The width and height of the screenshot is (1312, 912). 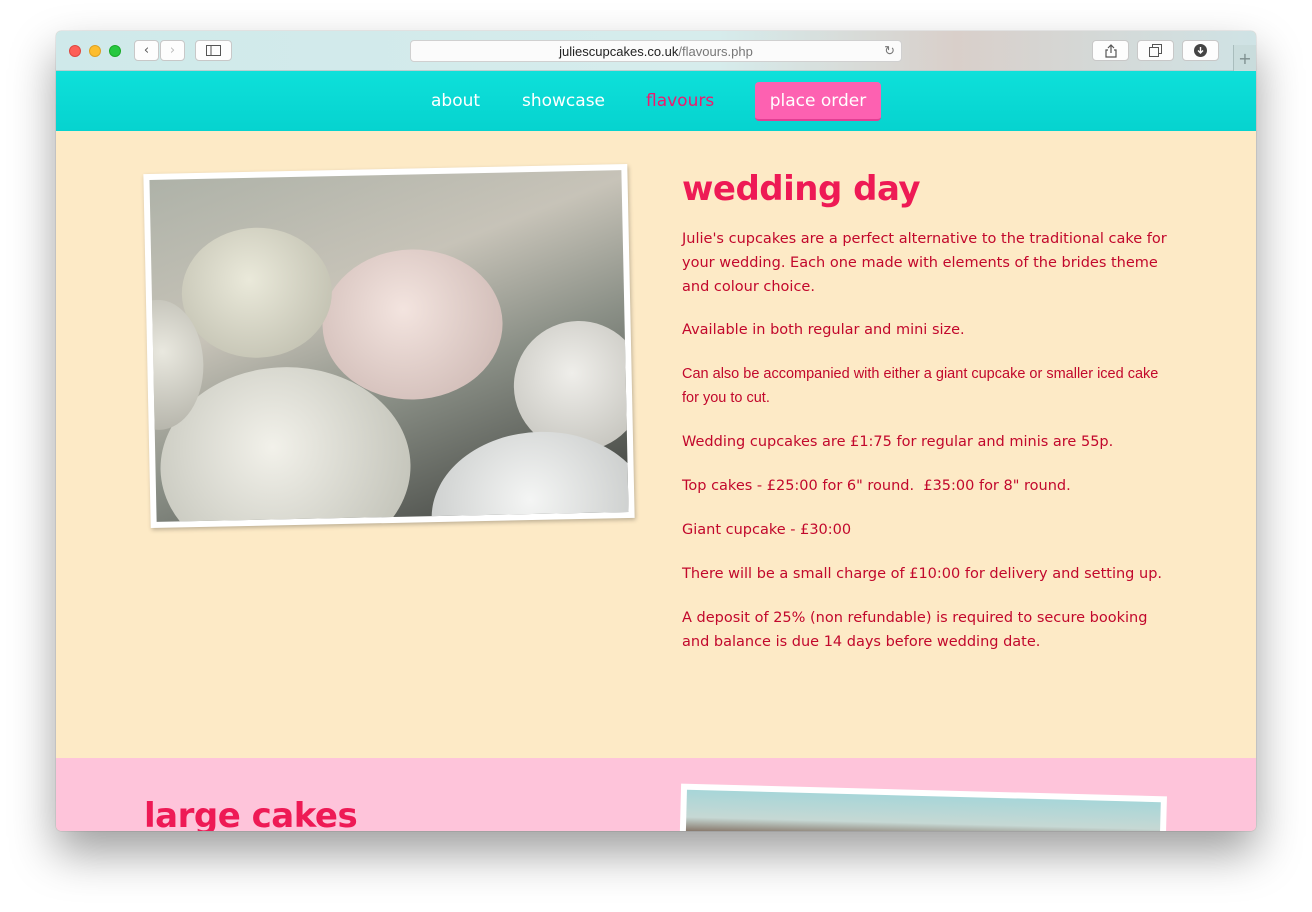 I want to click on share-button, so click(x=1110, y=50).